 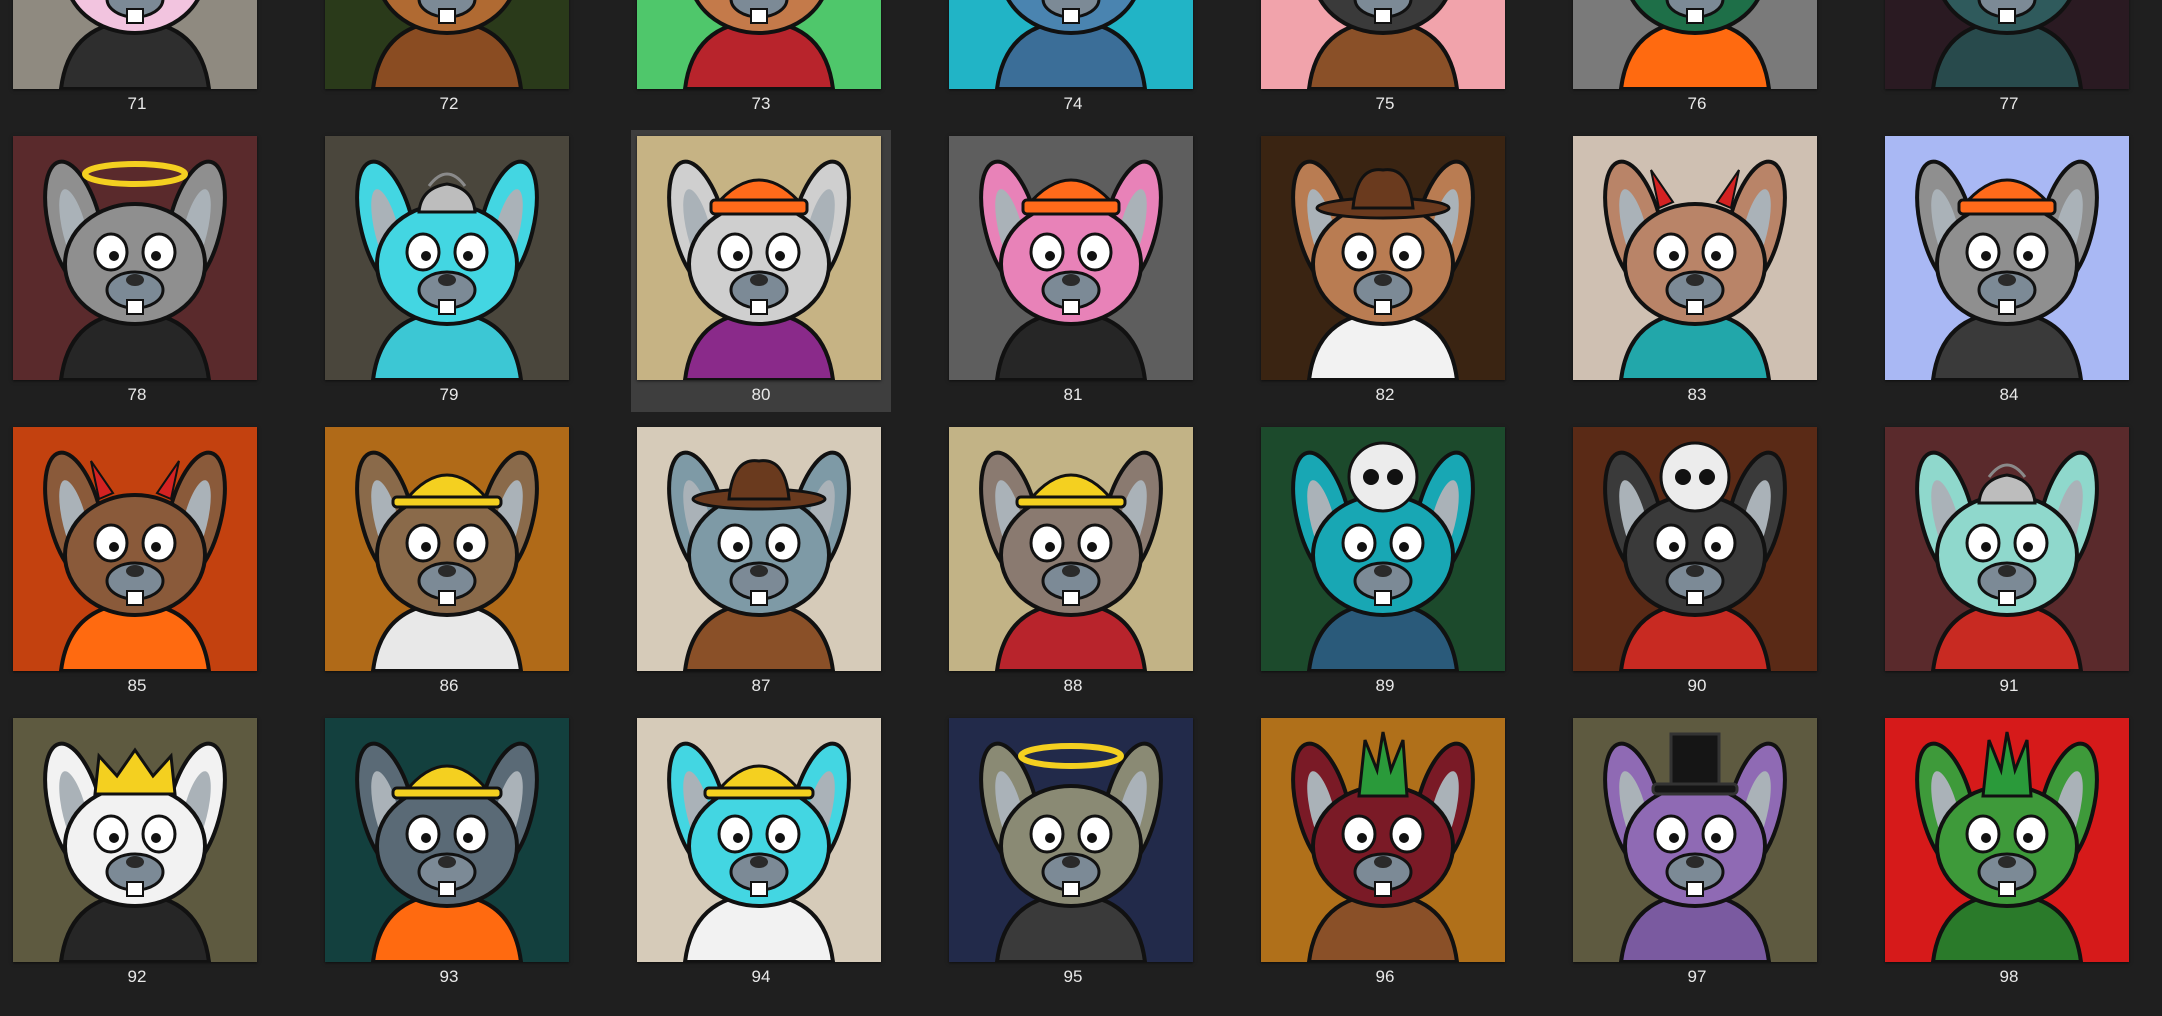 I want to click on thumbnail-tile: 91, so click(x=2009, y=562).